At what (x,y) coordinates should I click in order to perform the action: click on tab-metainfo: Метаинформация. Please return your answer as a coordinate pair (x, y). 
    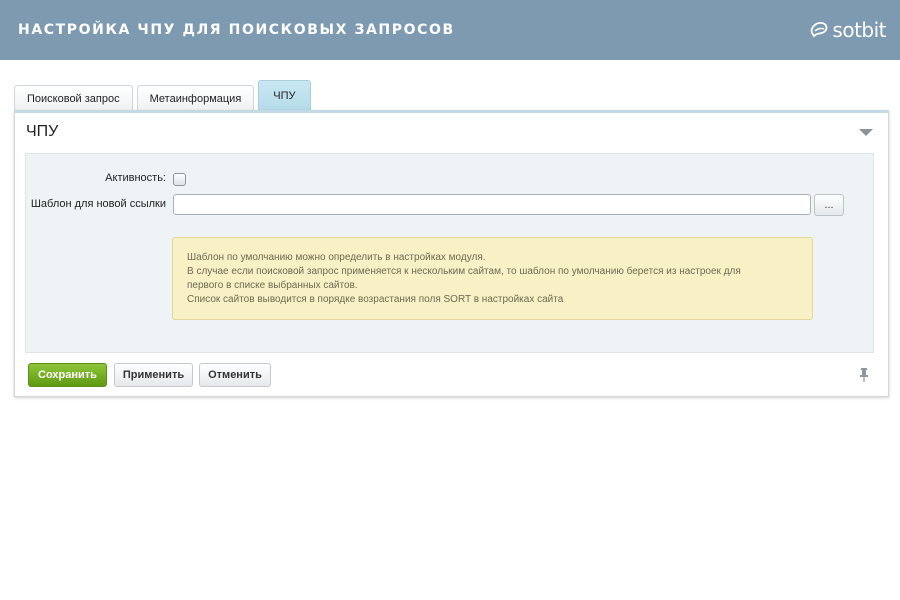
    Looking at the image, I should click on (195, 98).